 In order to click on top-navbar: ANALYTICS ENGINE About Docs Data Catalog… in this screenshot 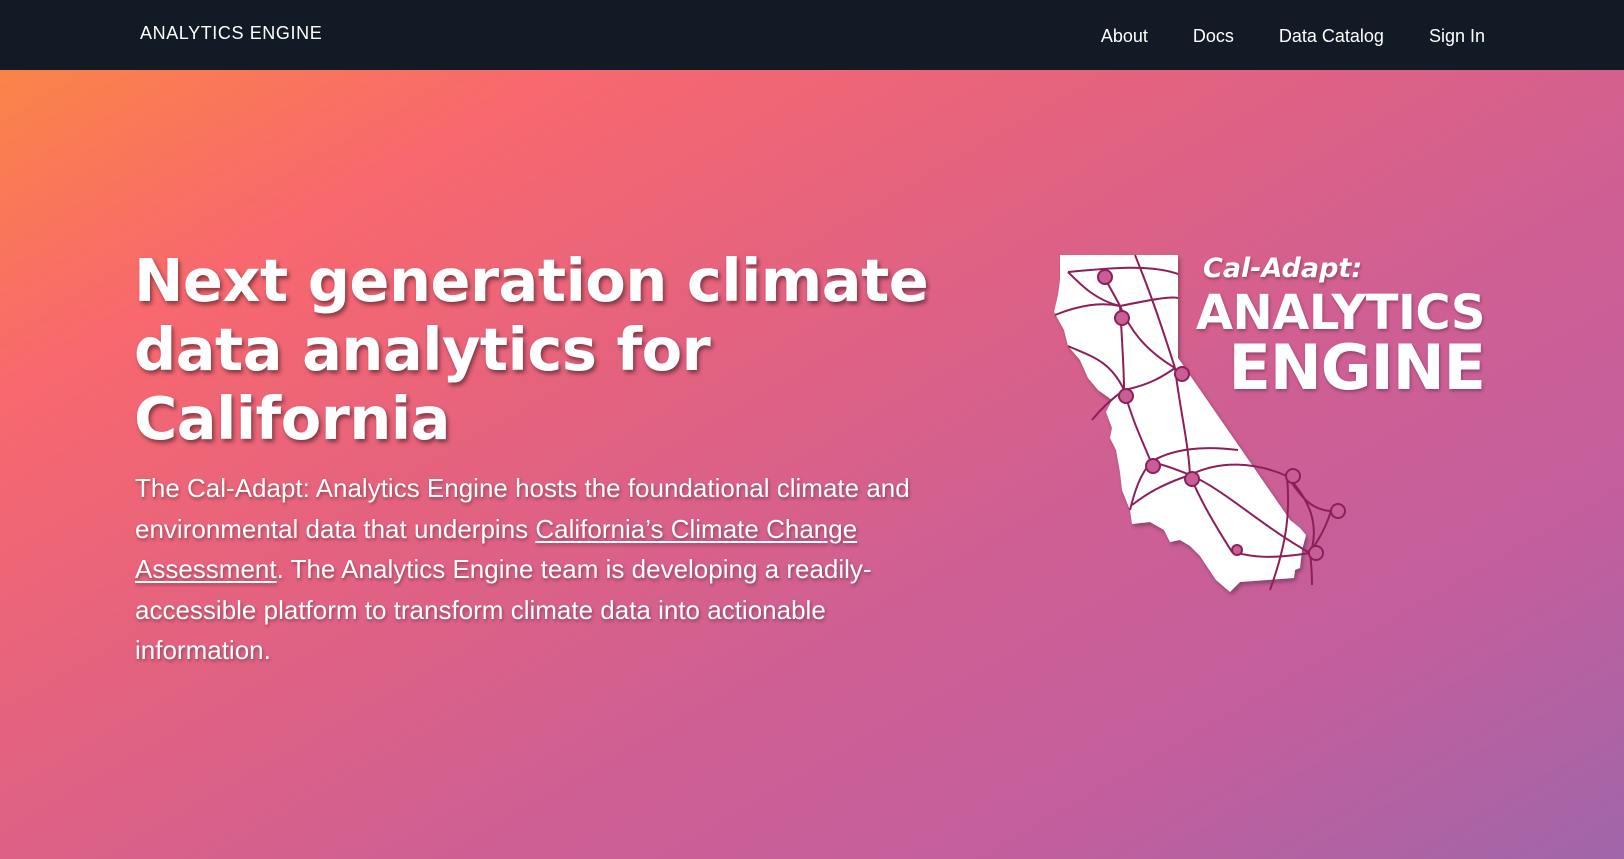, I will do `click(812, 35)`.